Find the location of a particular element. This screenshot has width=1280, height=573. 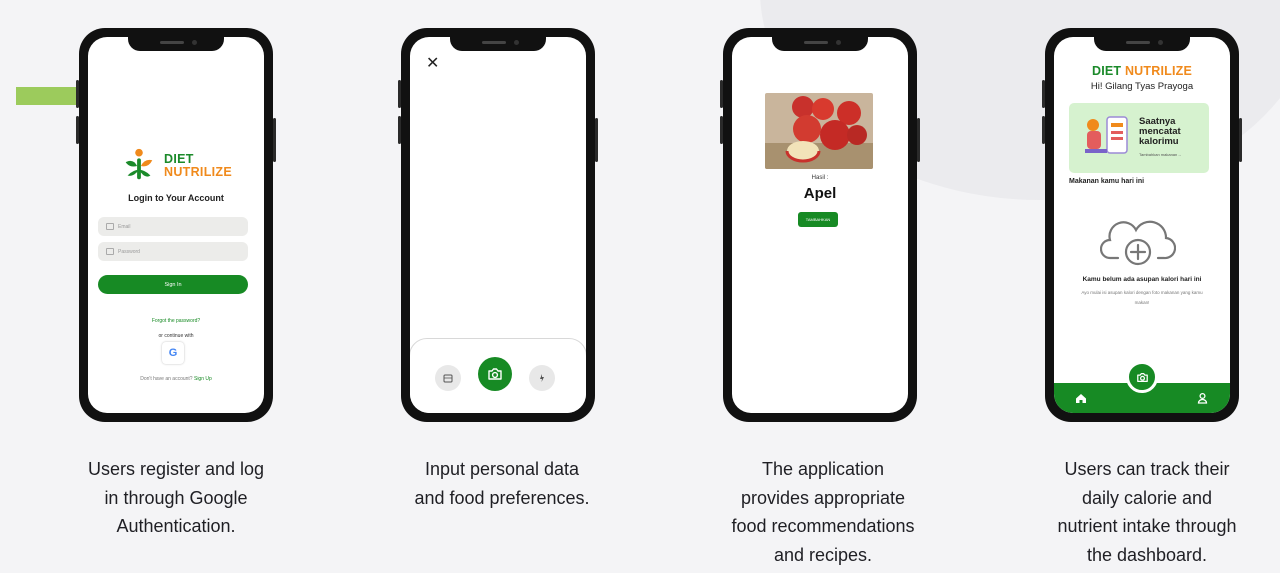

brand-part-2: NUTRILIZE is located at coordinates (1158, 71).